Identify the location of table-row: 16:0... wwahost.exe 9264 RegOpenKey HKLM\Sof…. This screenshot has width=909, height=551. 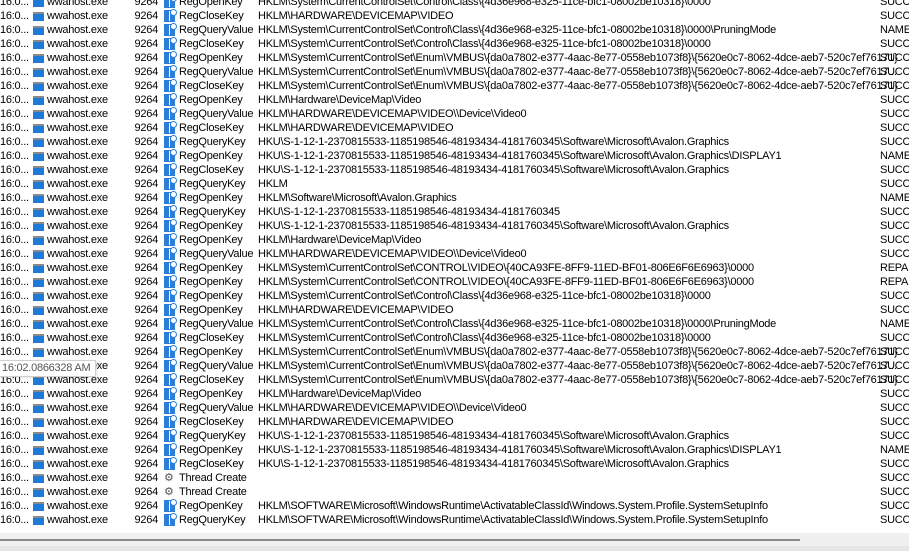
(454, 198).